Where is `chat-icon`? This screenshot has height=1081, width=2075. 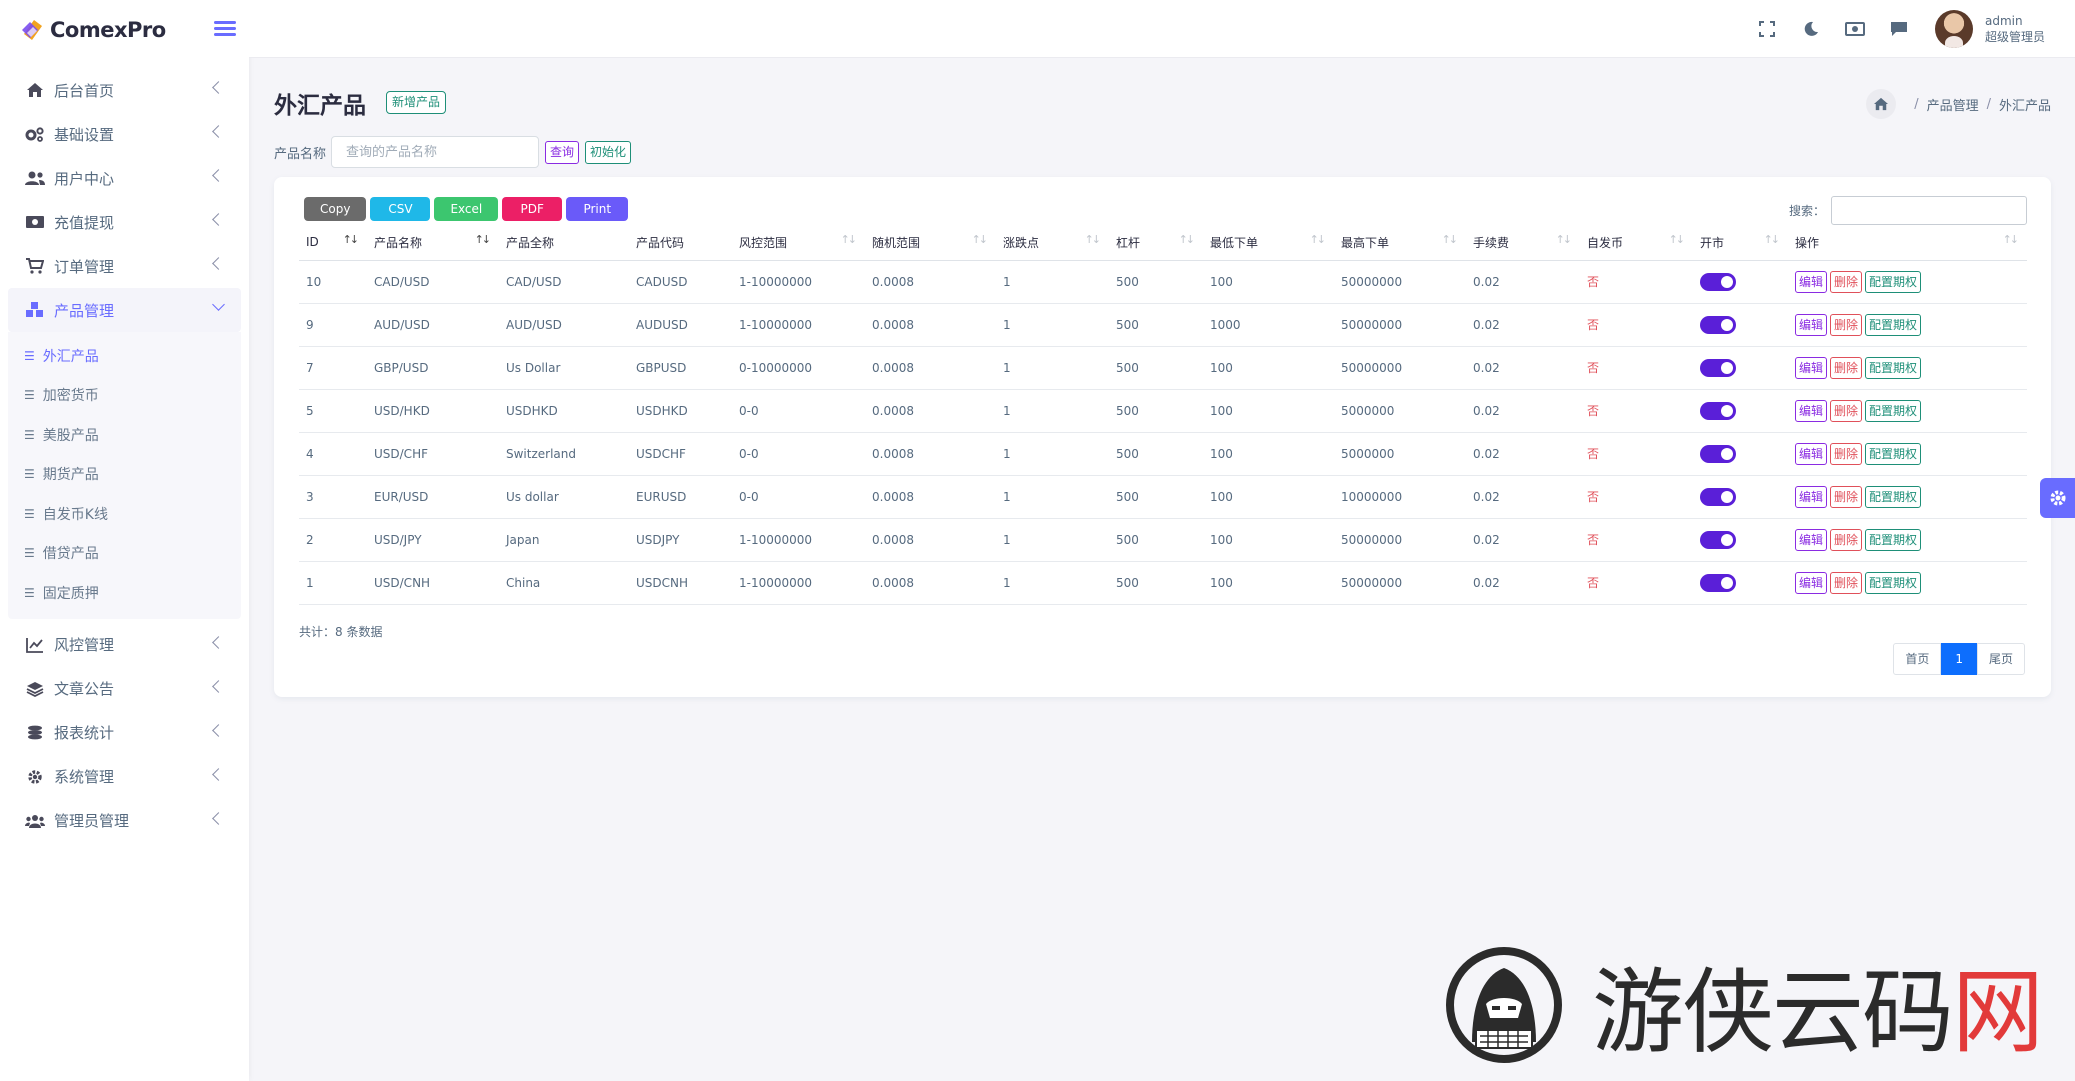
chat-icon is located at coordinates (1899, 29).